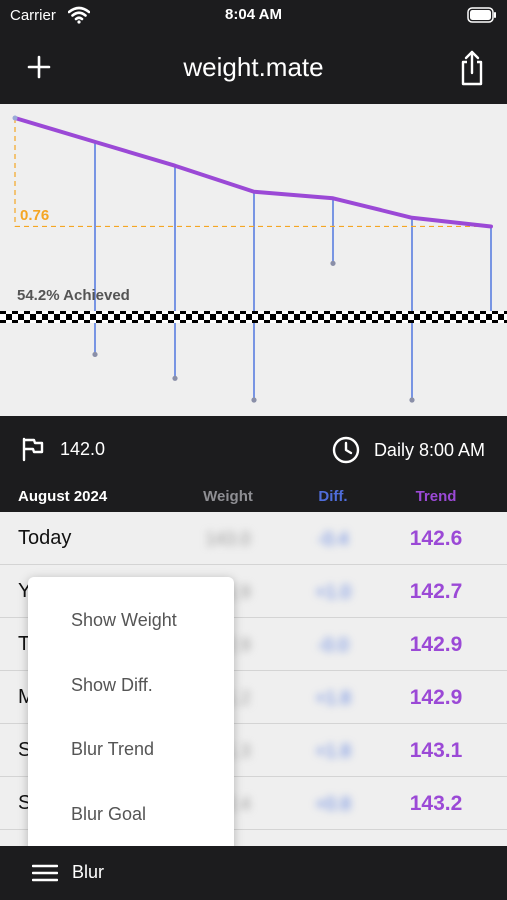  What do you see at coordinates (436, 803) in the screenshot?
I see `row-trend: 143.2` at bounding box center [436, 803].